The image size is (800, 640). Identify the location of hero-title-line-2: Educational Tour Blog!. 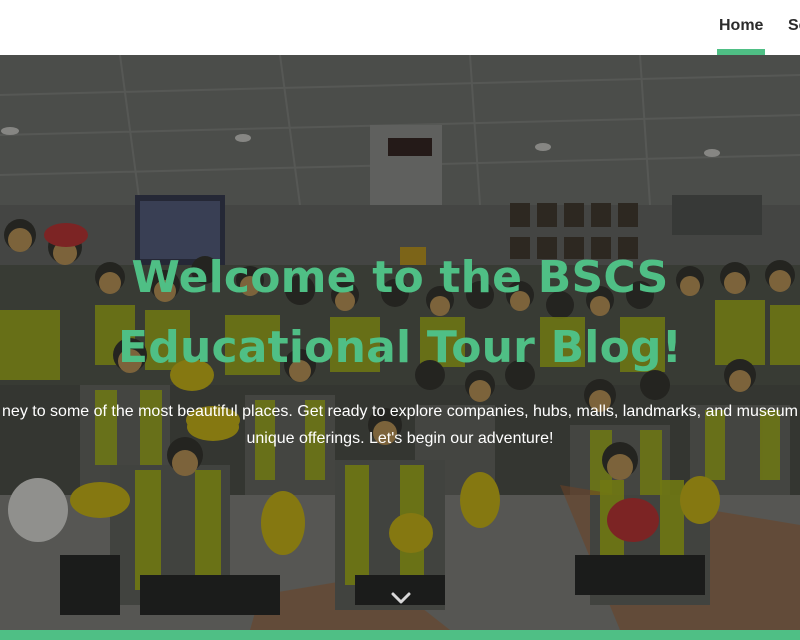
(400, 347).